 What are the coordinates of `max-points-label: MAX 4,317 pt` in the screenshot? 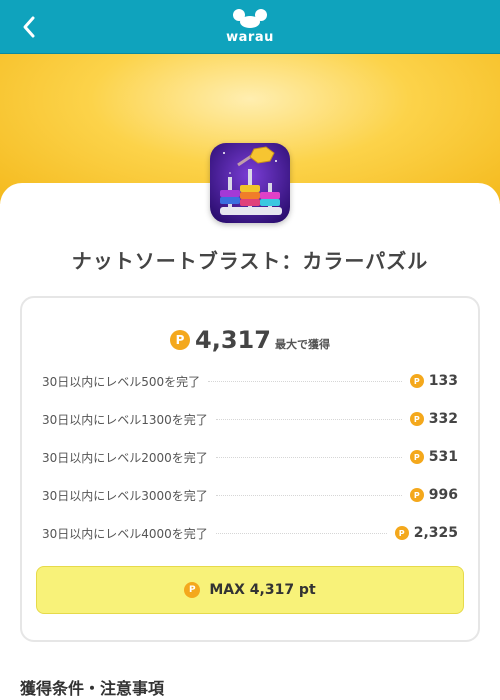 It's located at (262, 590).